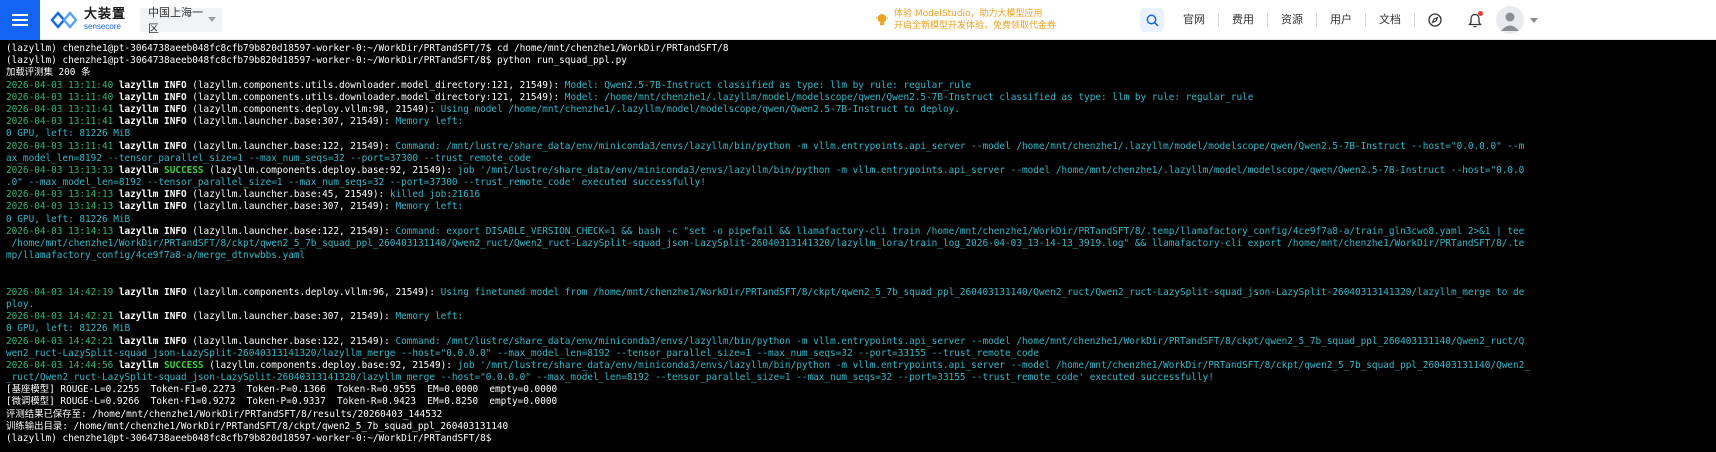  What do you see at coordinates (1292, 20) in the screenshot?
I see `nav-resources: 资源` at bounding box center [1292, 20].